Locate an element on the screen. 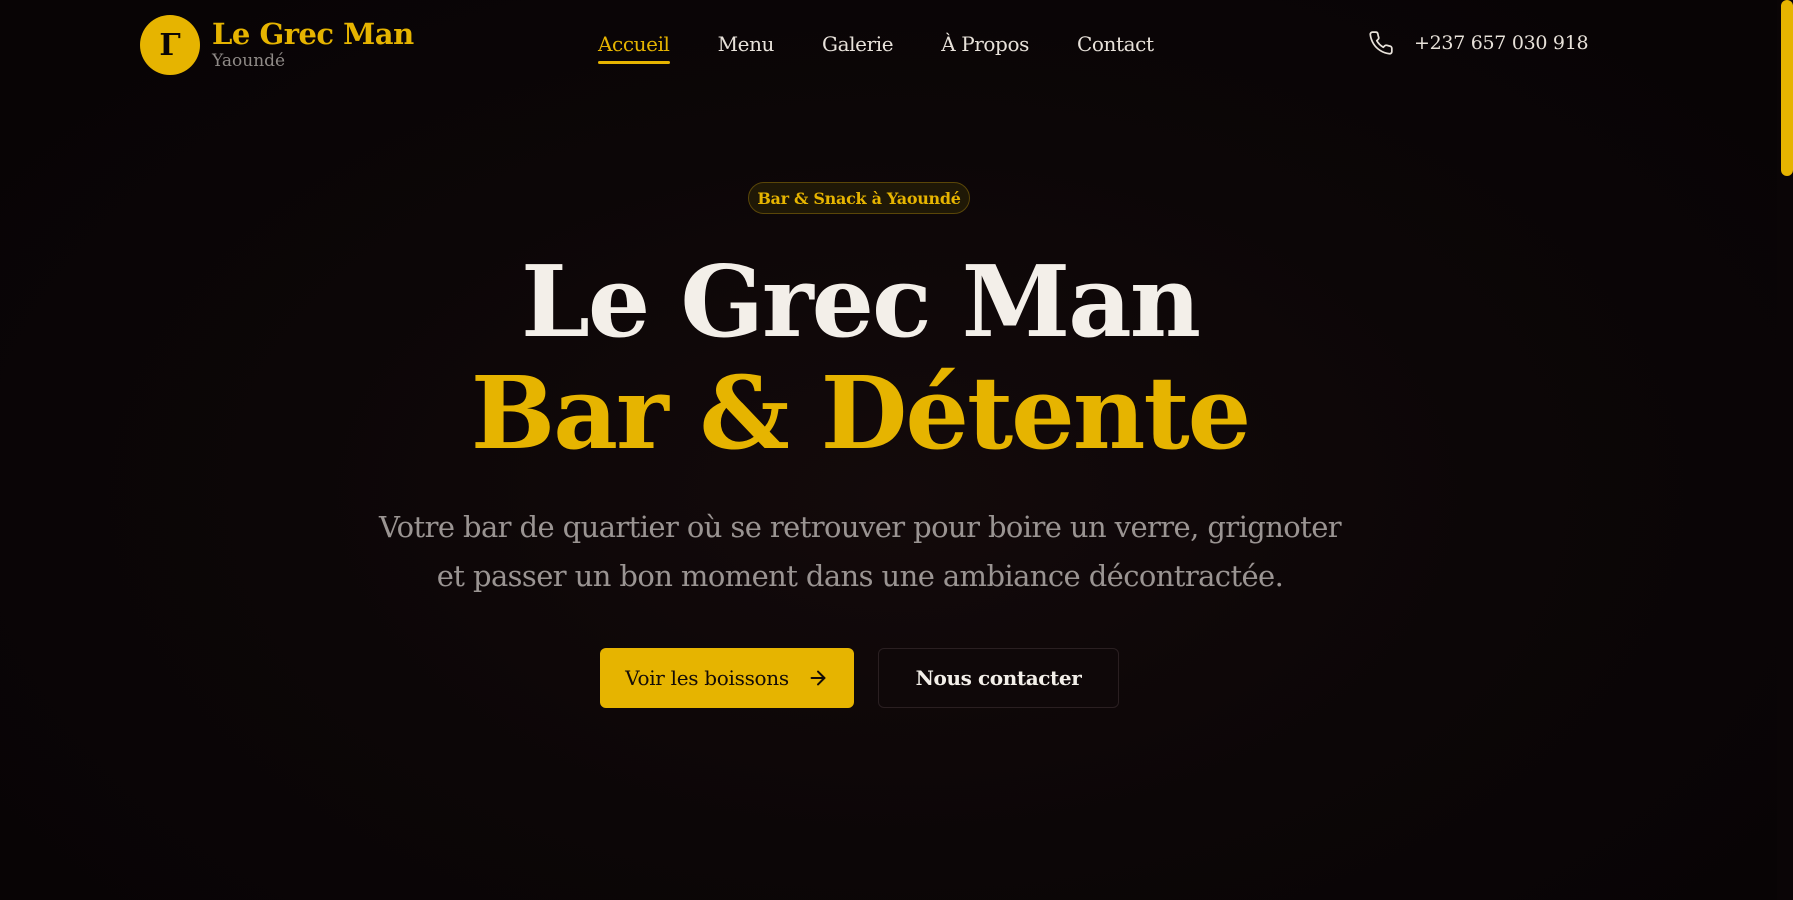  nav-item-menu: Menu is located at coordinates (746, 44).